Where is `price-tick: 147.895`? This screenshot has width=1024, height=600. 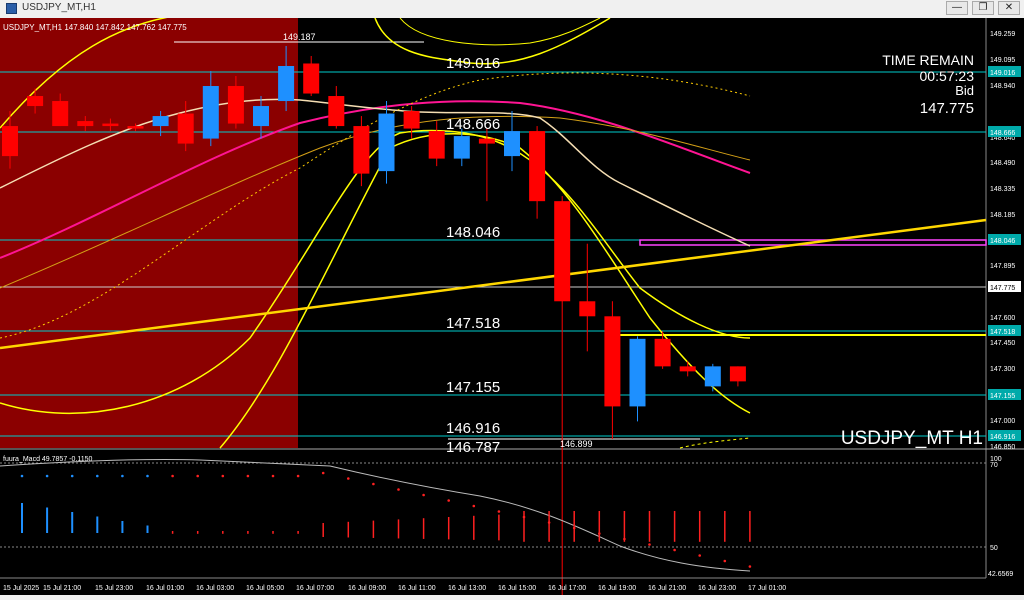 price-tick: 147.895 is located at coordinates (1002, 266).